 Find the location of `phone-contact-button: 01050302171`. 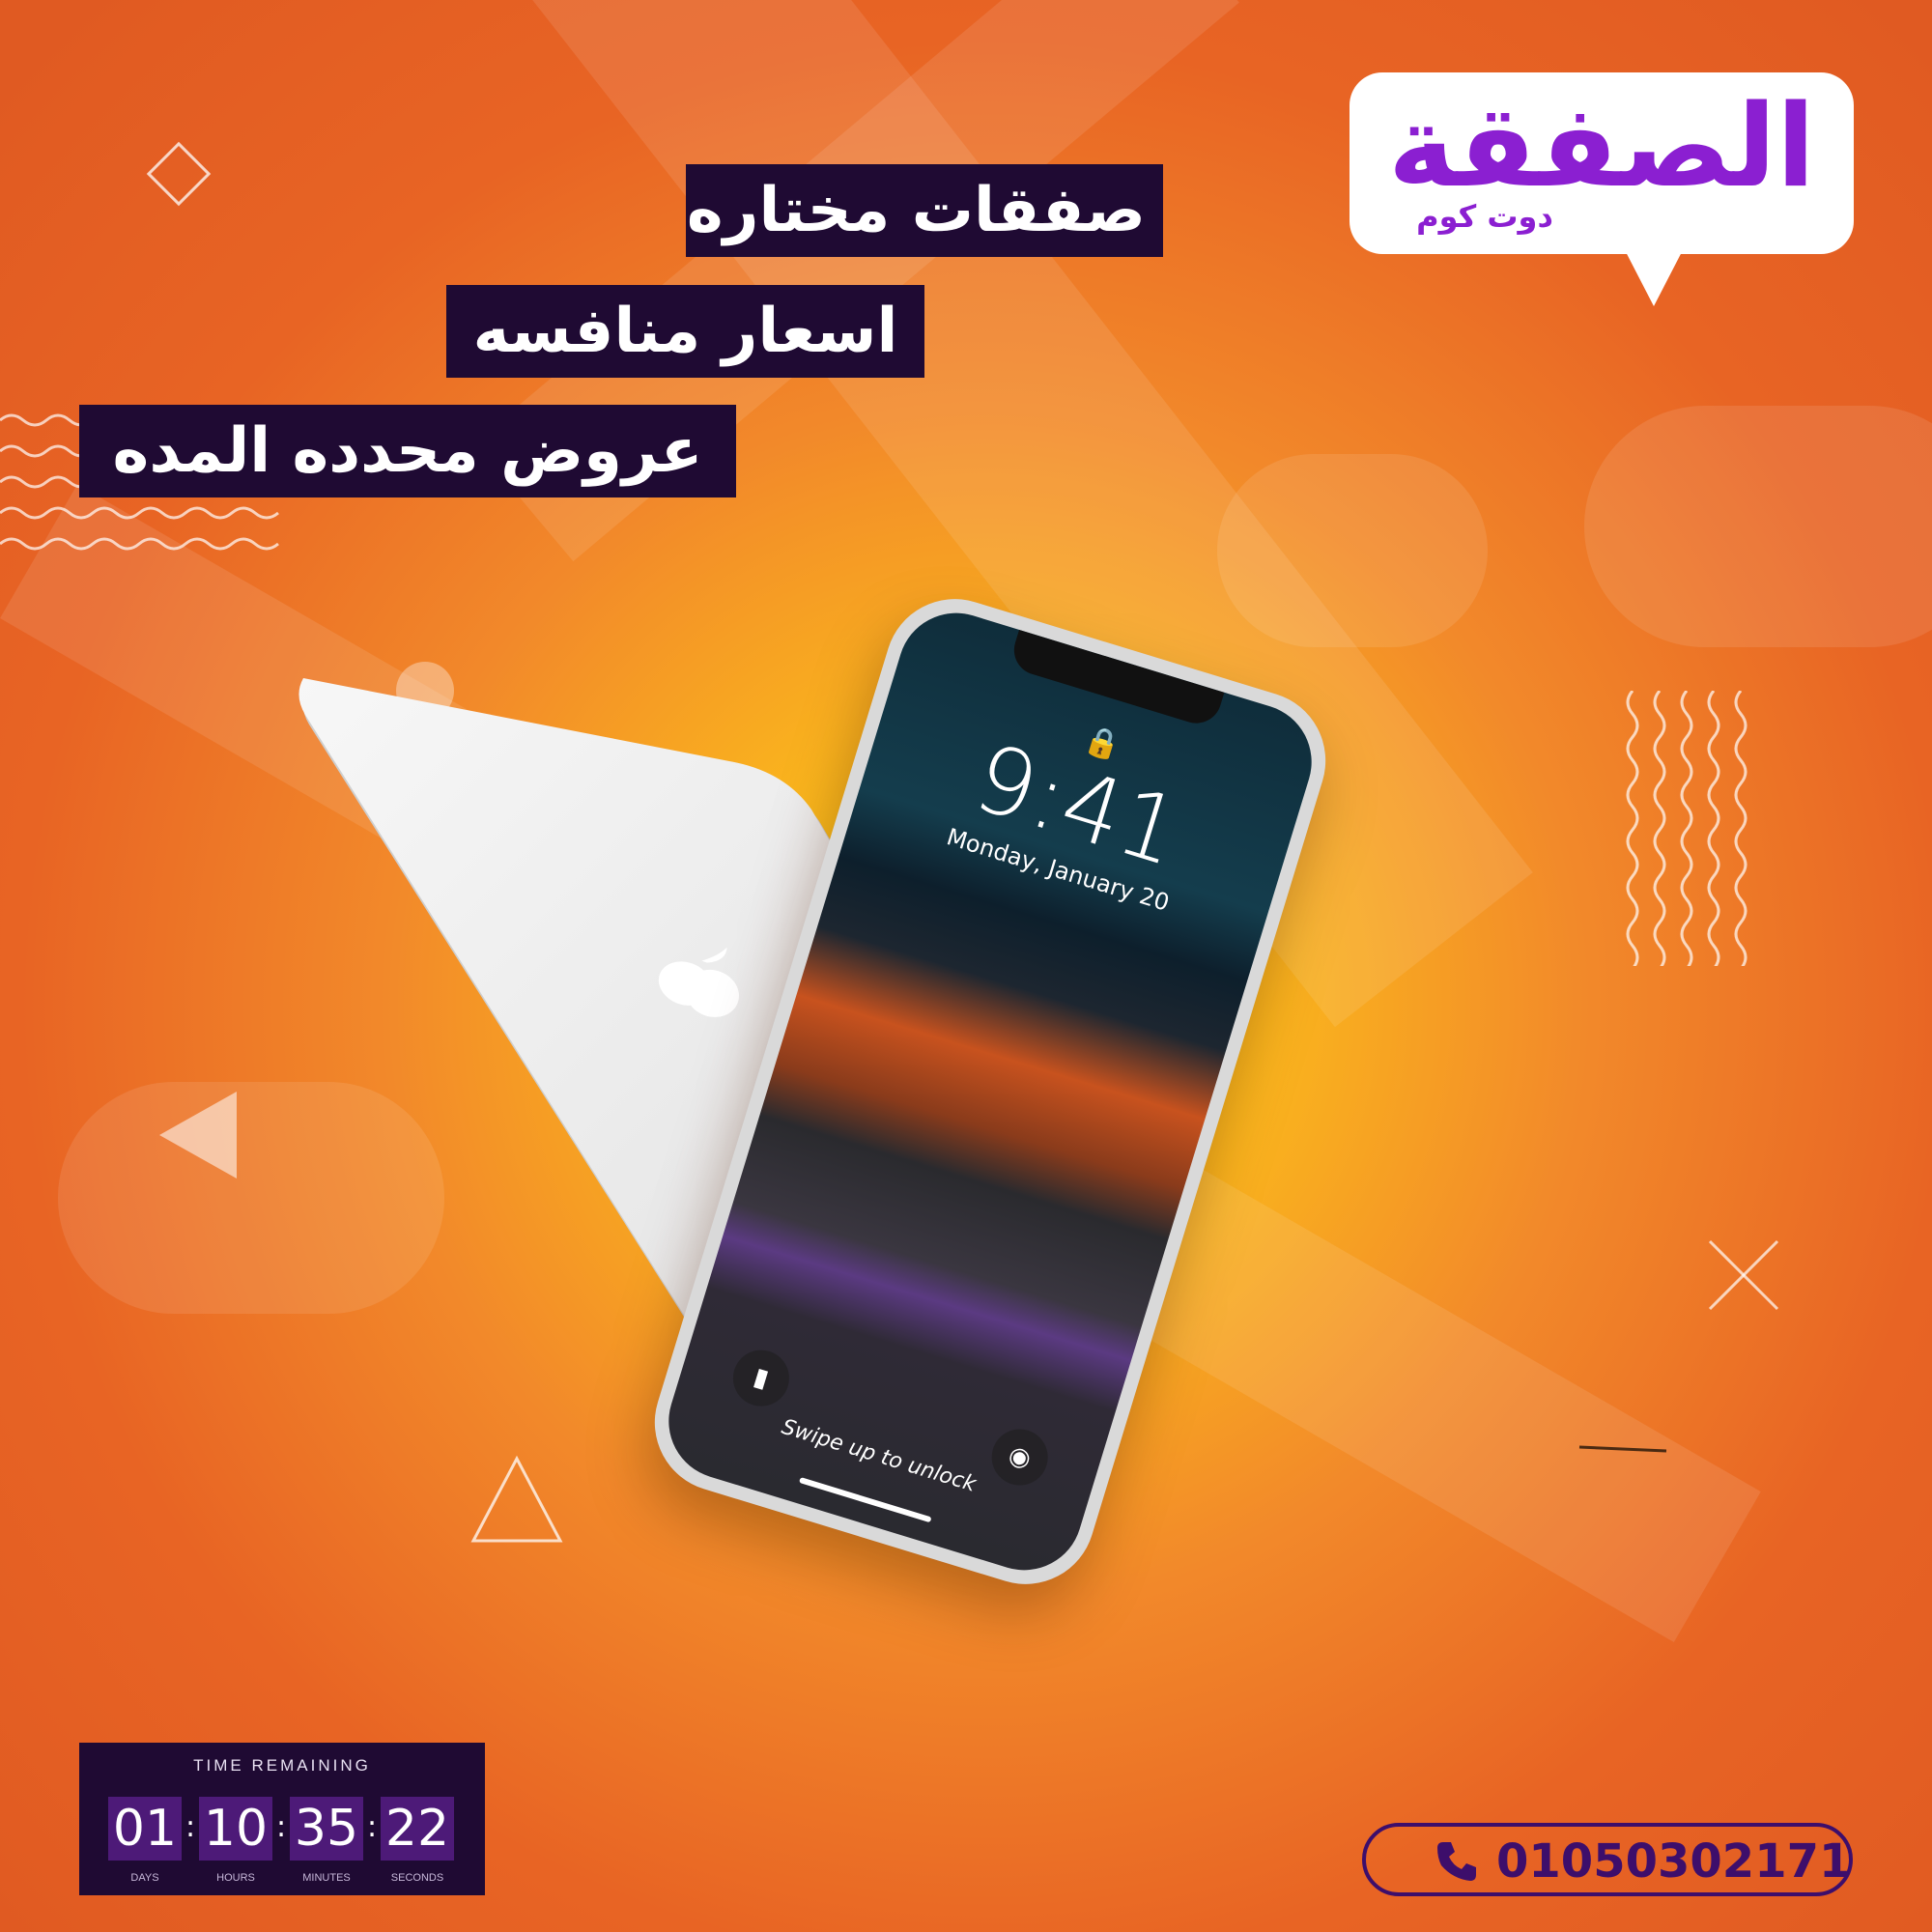

phone-contact-button: 01050302171 is located at coordinates (1607, 1859).